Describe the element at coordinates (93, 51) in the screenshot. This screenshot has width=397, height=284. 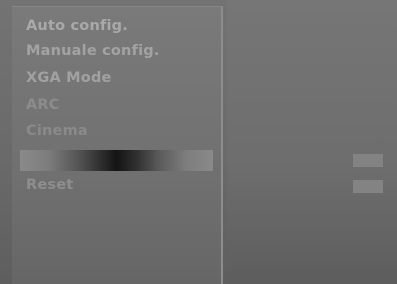
I see `menu-item-manual-config: Manuale config.` at that location.